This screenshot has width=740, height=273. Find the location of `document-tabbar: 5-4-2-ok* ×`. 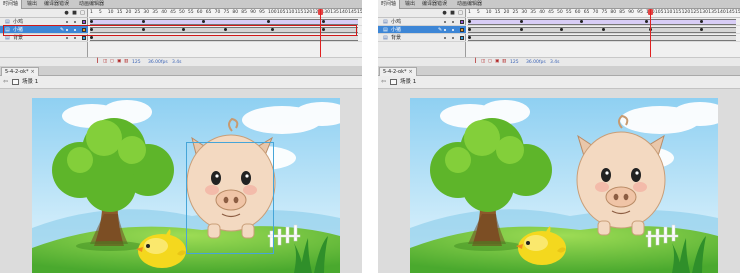

document-tabbar: 5-4-2-ok* × is located at coordinates (559, 71).